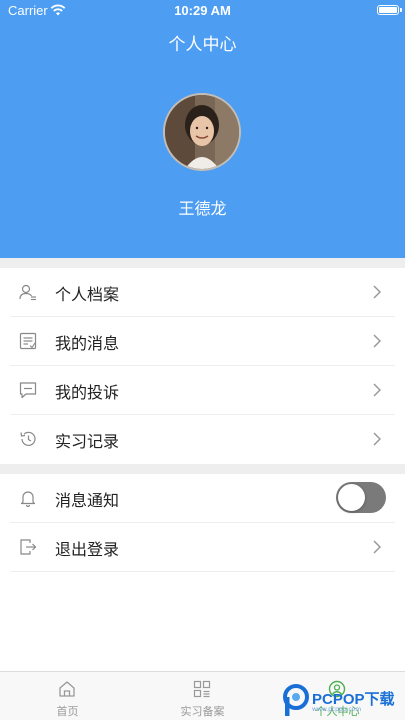 This screenshot has width=405, height=721. Describe the element at coordinates (202, 439) in the screenshot. I see `menu-item-internship-records: 实习记录` at that location.